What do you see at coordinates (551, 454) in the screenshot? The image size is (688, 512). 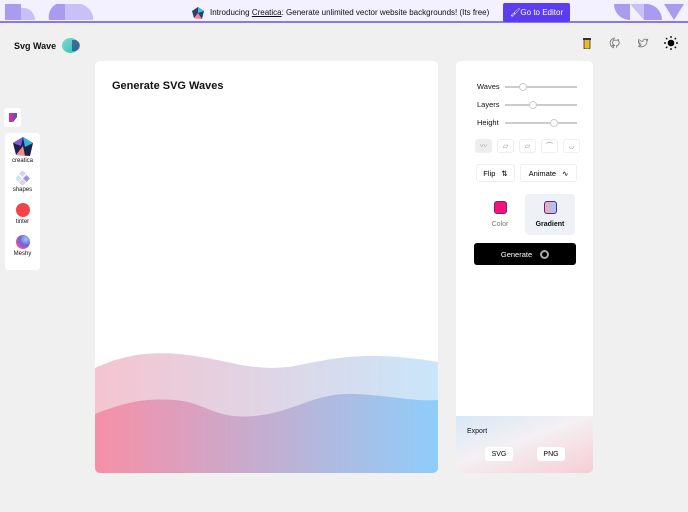 I see `export-png-button: PNG` at bounding box center [551, 454].